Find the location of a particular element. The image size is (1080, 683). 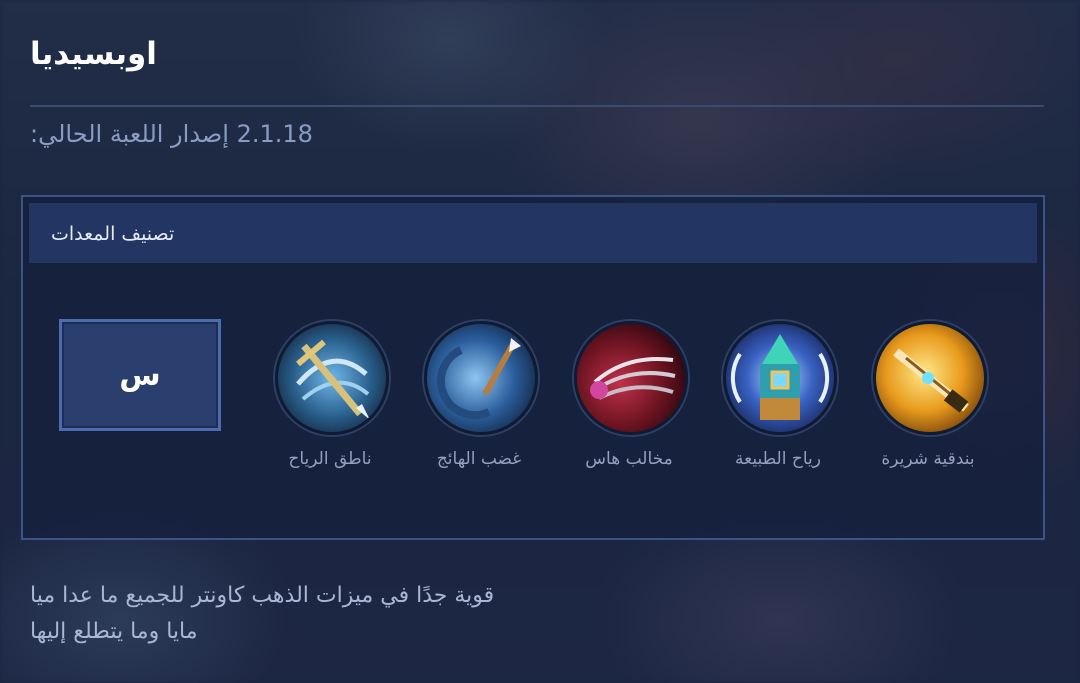

panel-header: تصنيف المعدات is located at coordinates (533, 233).